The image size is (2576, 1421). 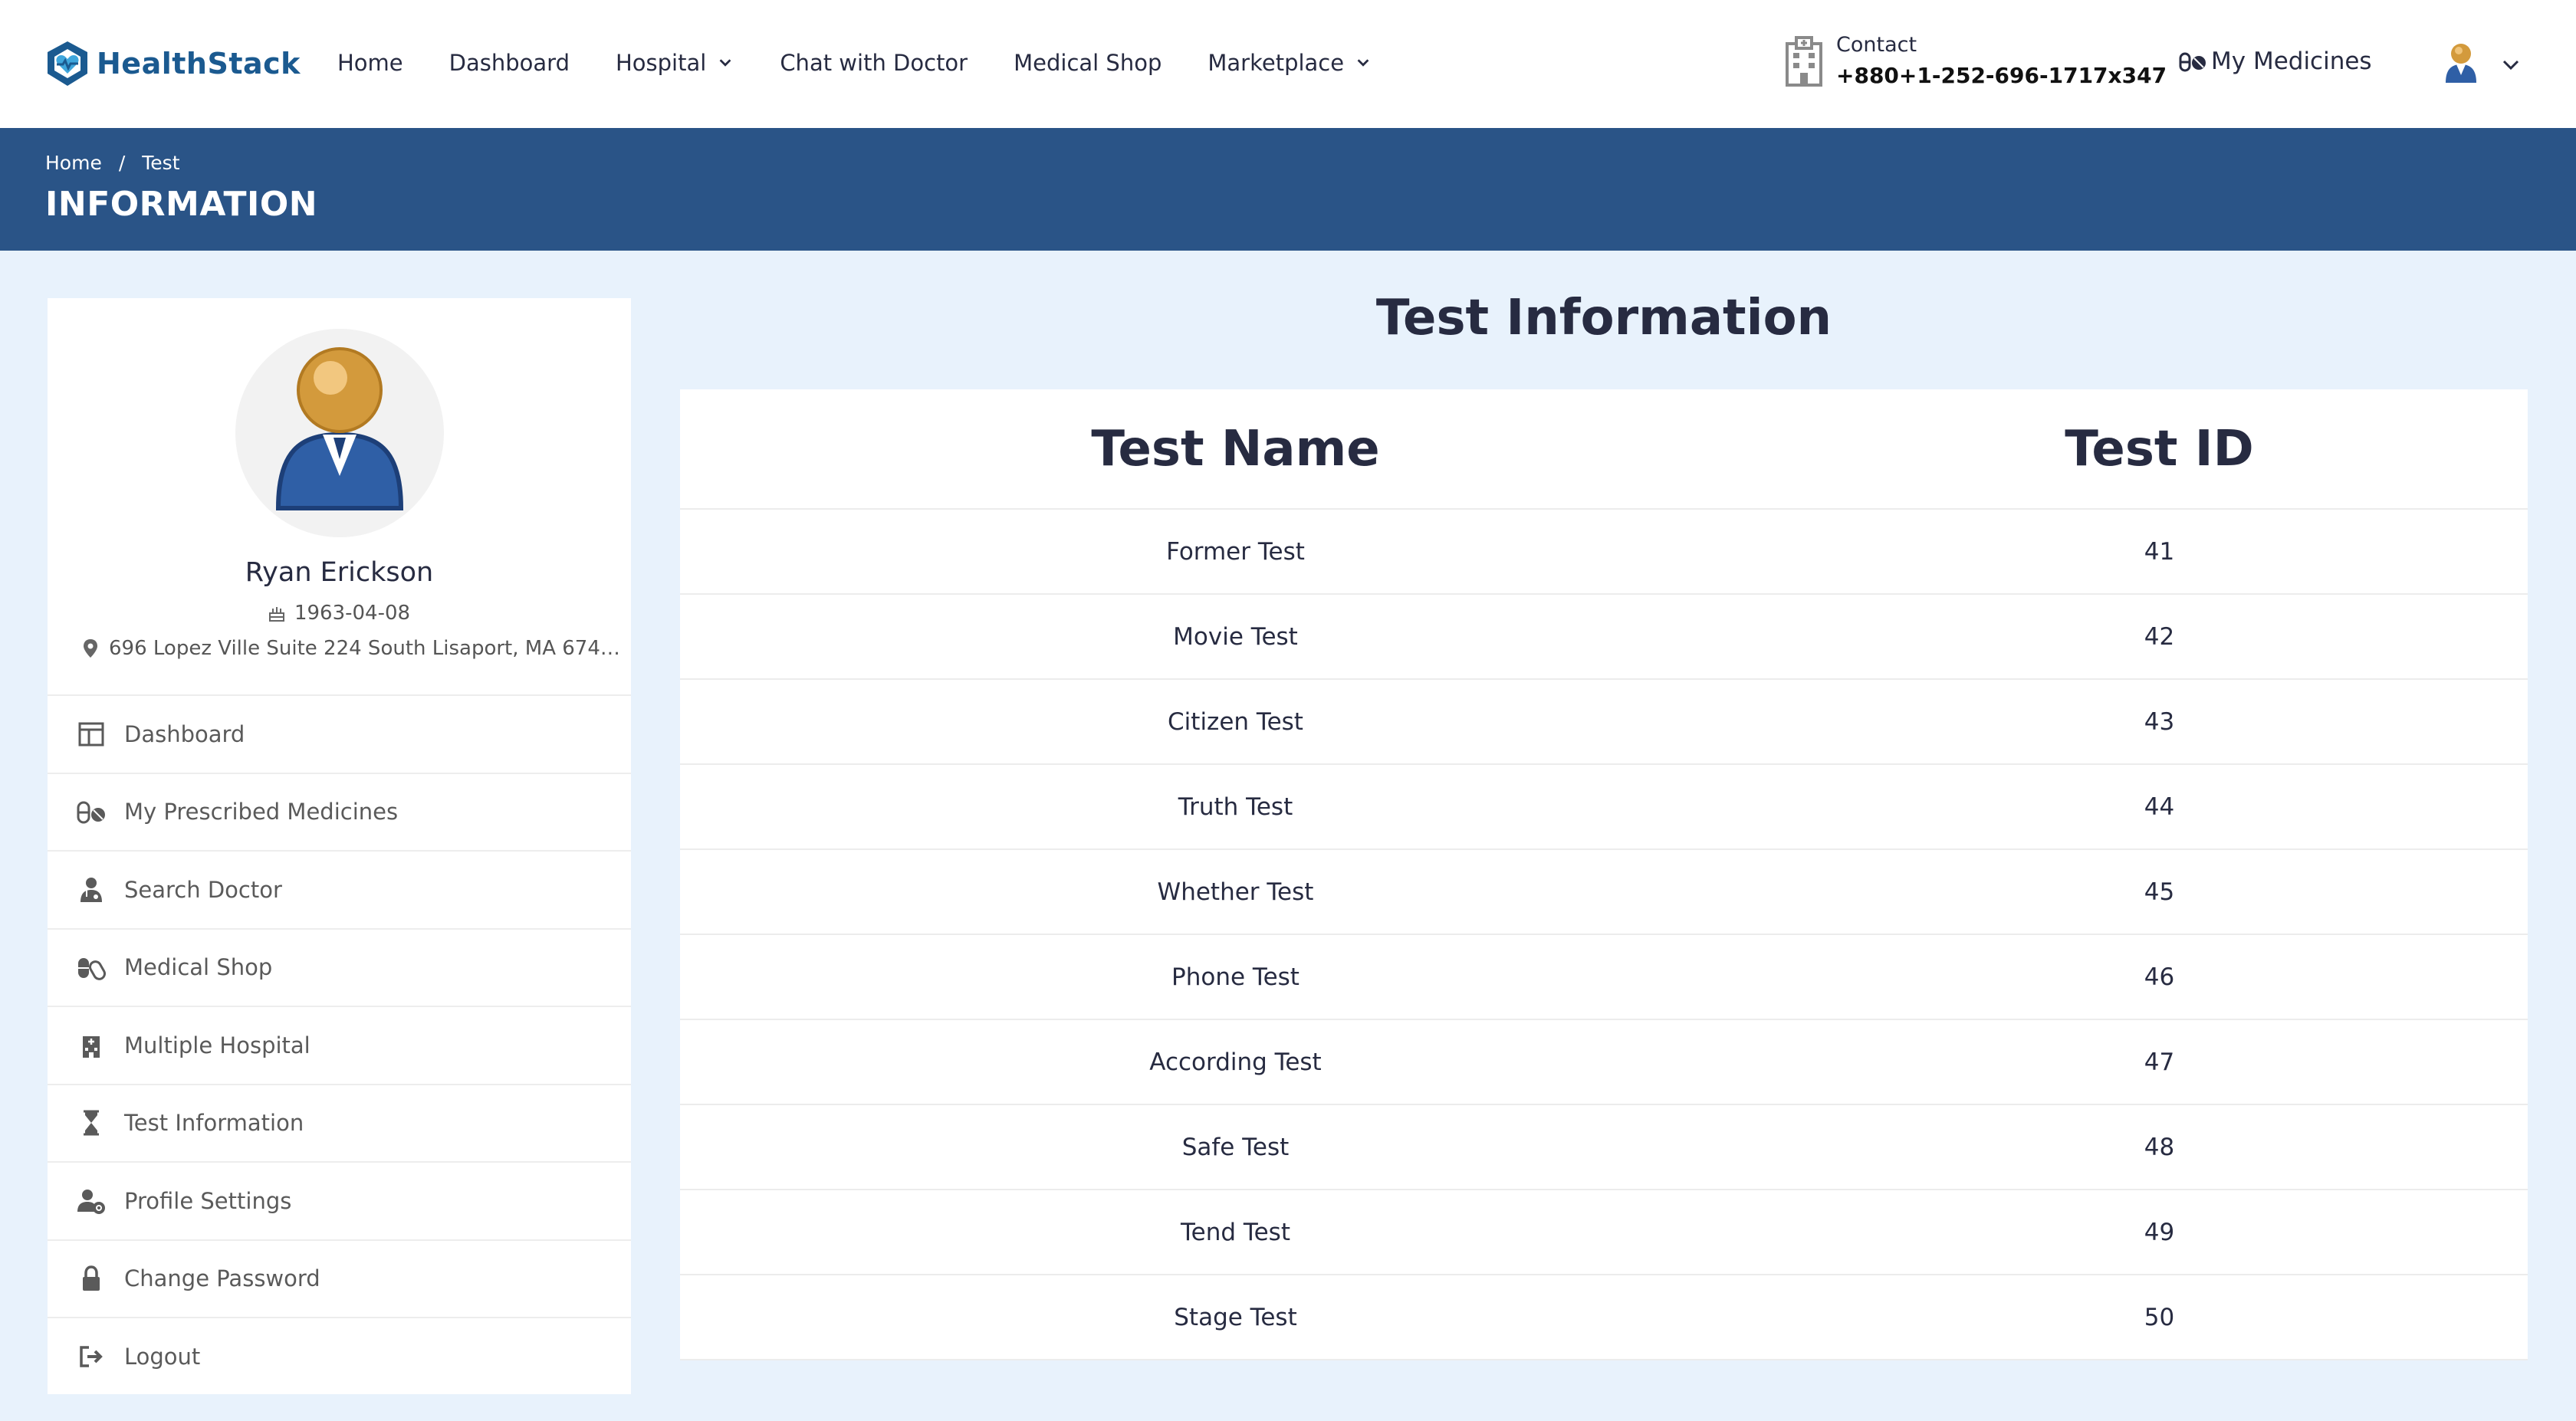 I want to click on lock-icon, so click(x=92, y=1278).